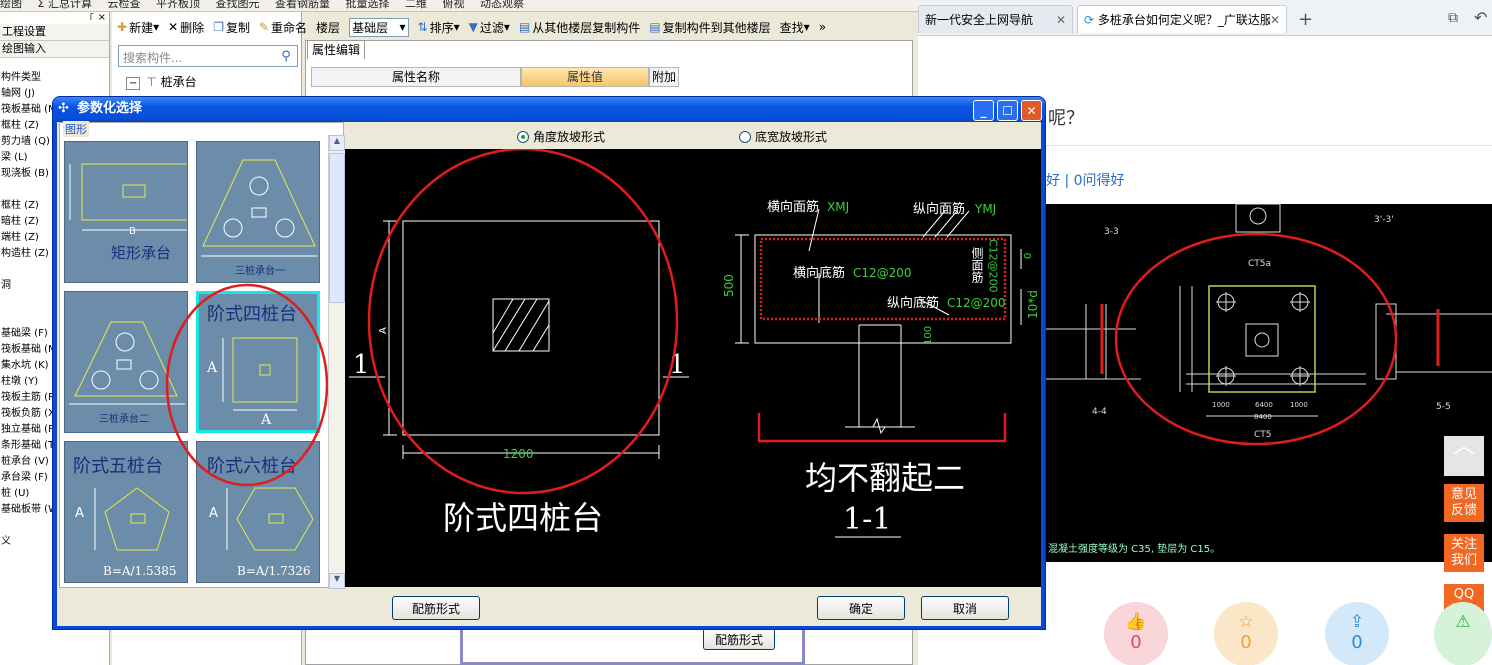  I want to click on scroll-down-arrow: ▼, so click(337, 581).